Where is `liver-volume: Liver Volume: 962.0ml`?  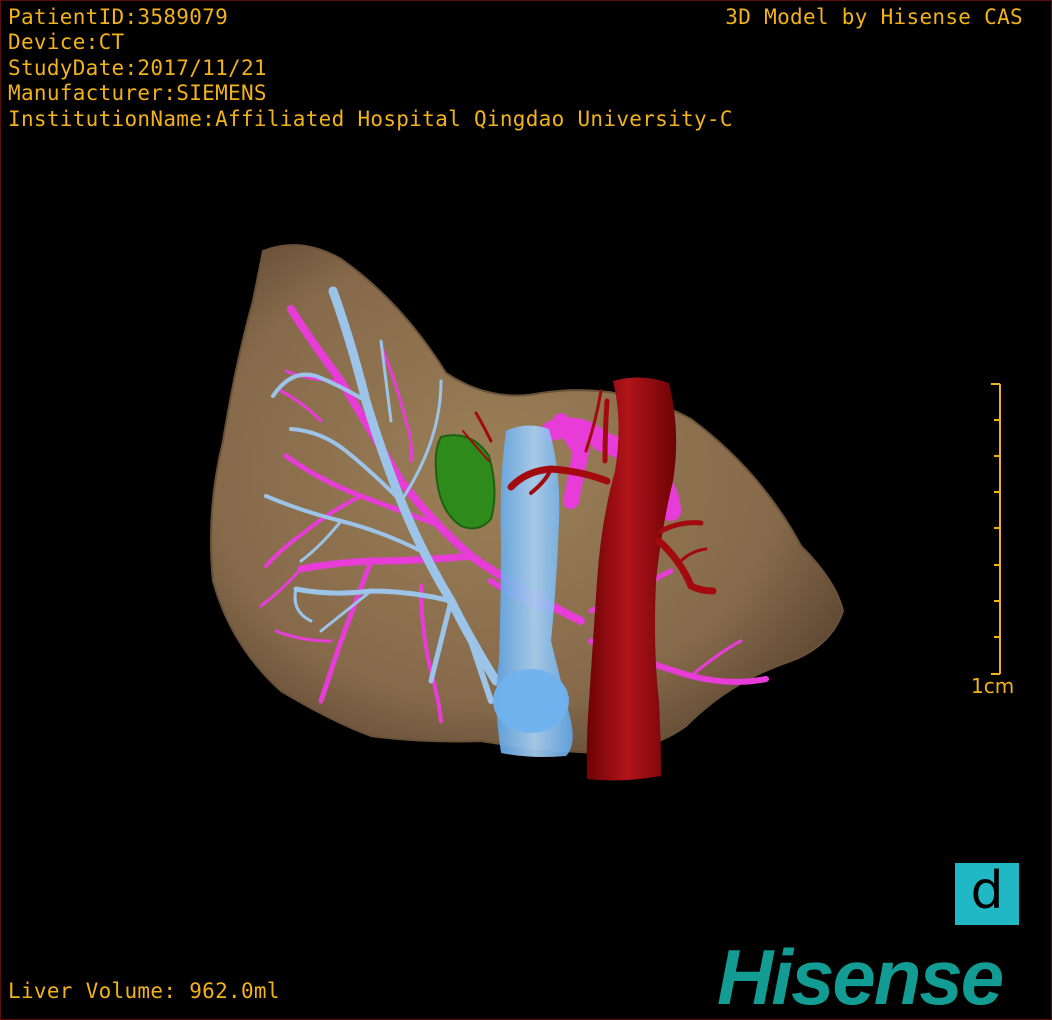 liver-volume: Liver Volume: 962.0ml is located at coordinates (144, 991).